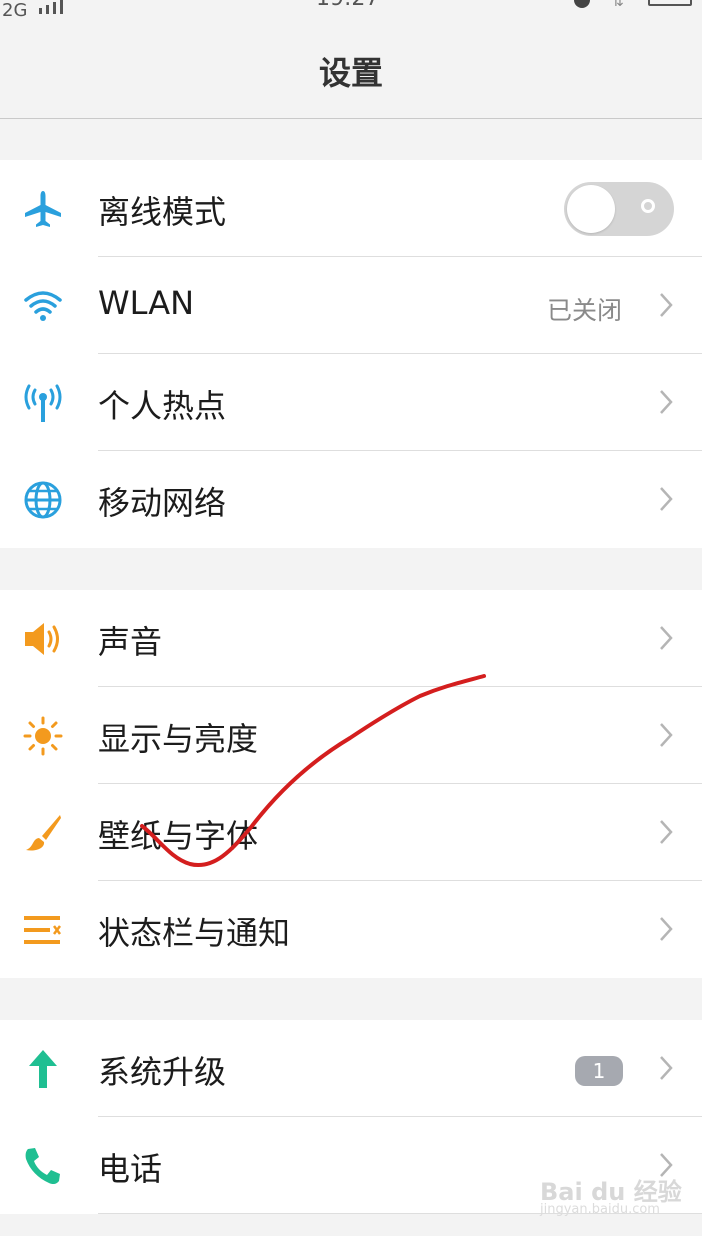  I want to click on setting-wlan: WLAN 已关闭, so click(351, 305).